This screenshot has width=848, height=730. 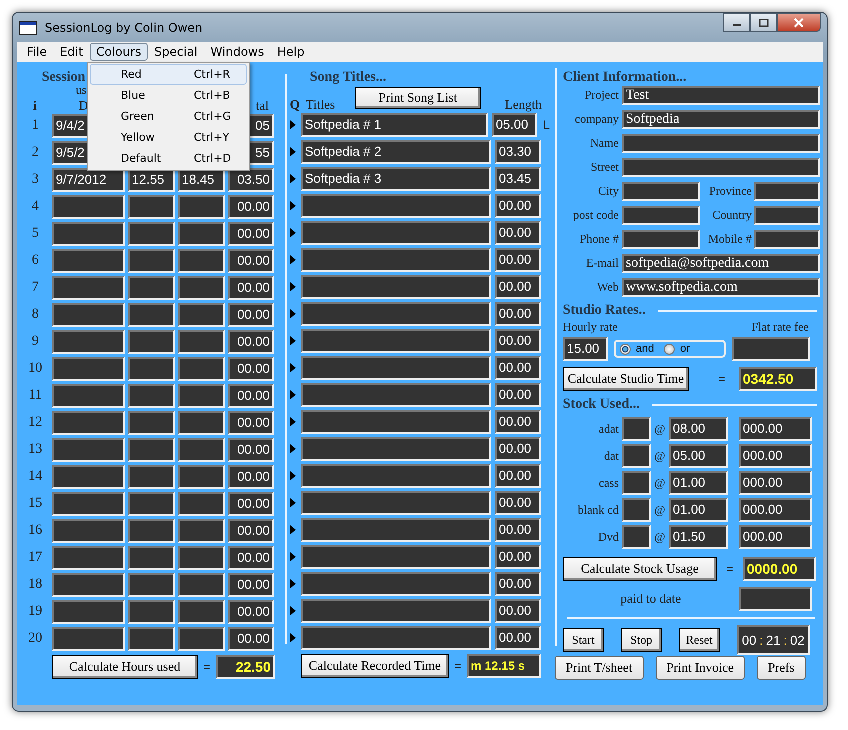 What do you see at coordinates (699, 640) in the screenshot?
I see `timer-button: Reset` at bounding box center [699, 640].